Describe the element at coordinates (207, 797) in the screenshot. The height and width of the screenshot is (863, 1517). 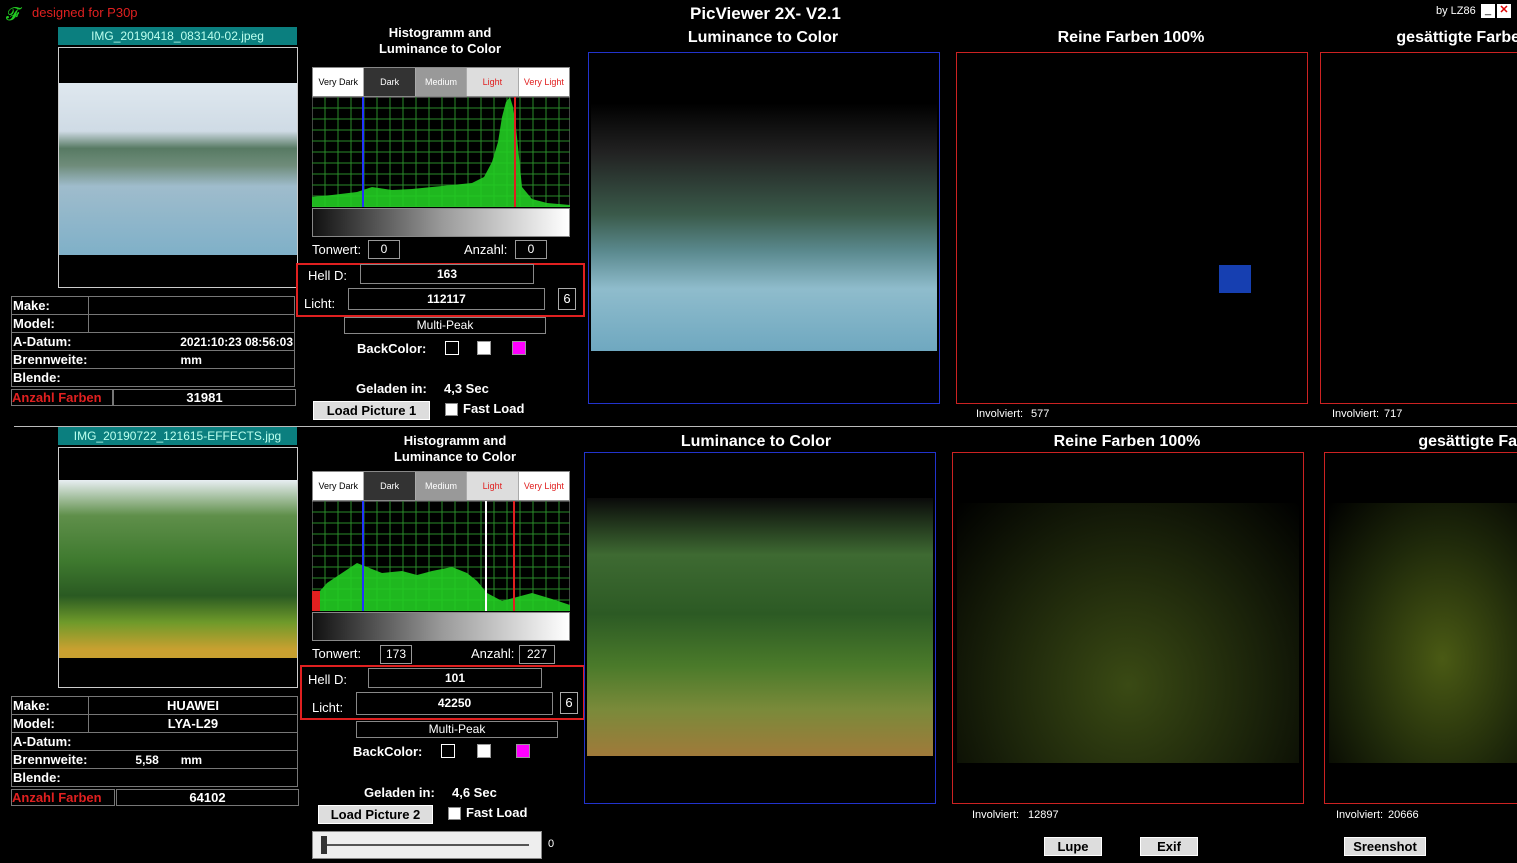
I see `color-count-value: 64102` at that location.